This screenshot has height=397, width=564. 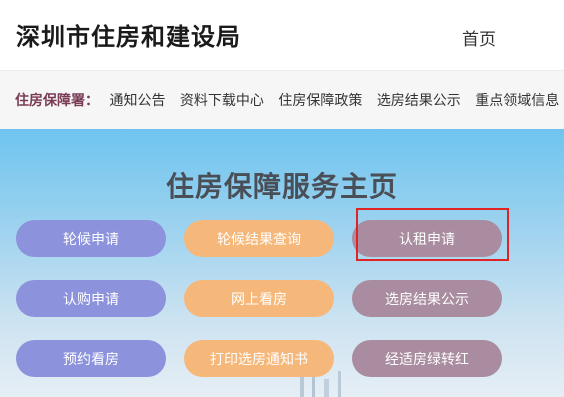 What do you see at coordinates (517, 101) in the screenshot?
I see `nav-item-key-areas: 重点领域信息` at bounding box center [517, 101].